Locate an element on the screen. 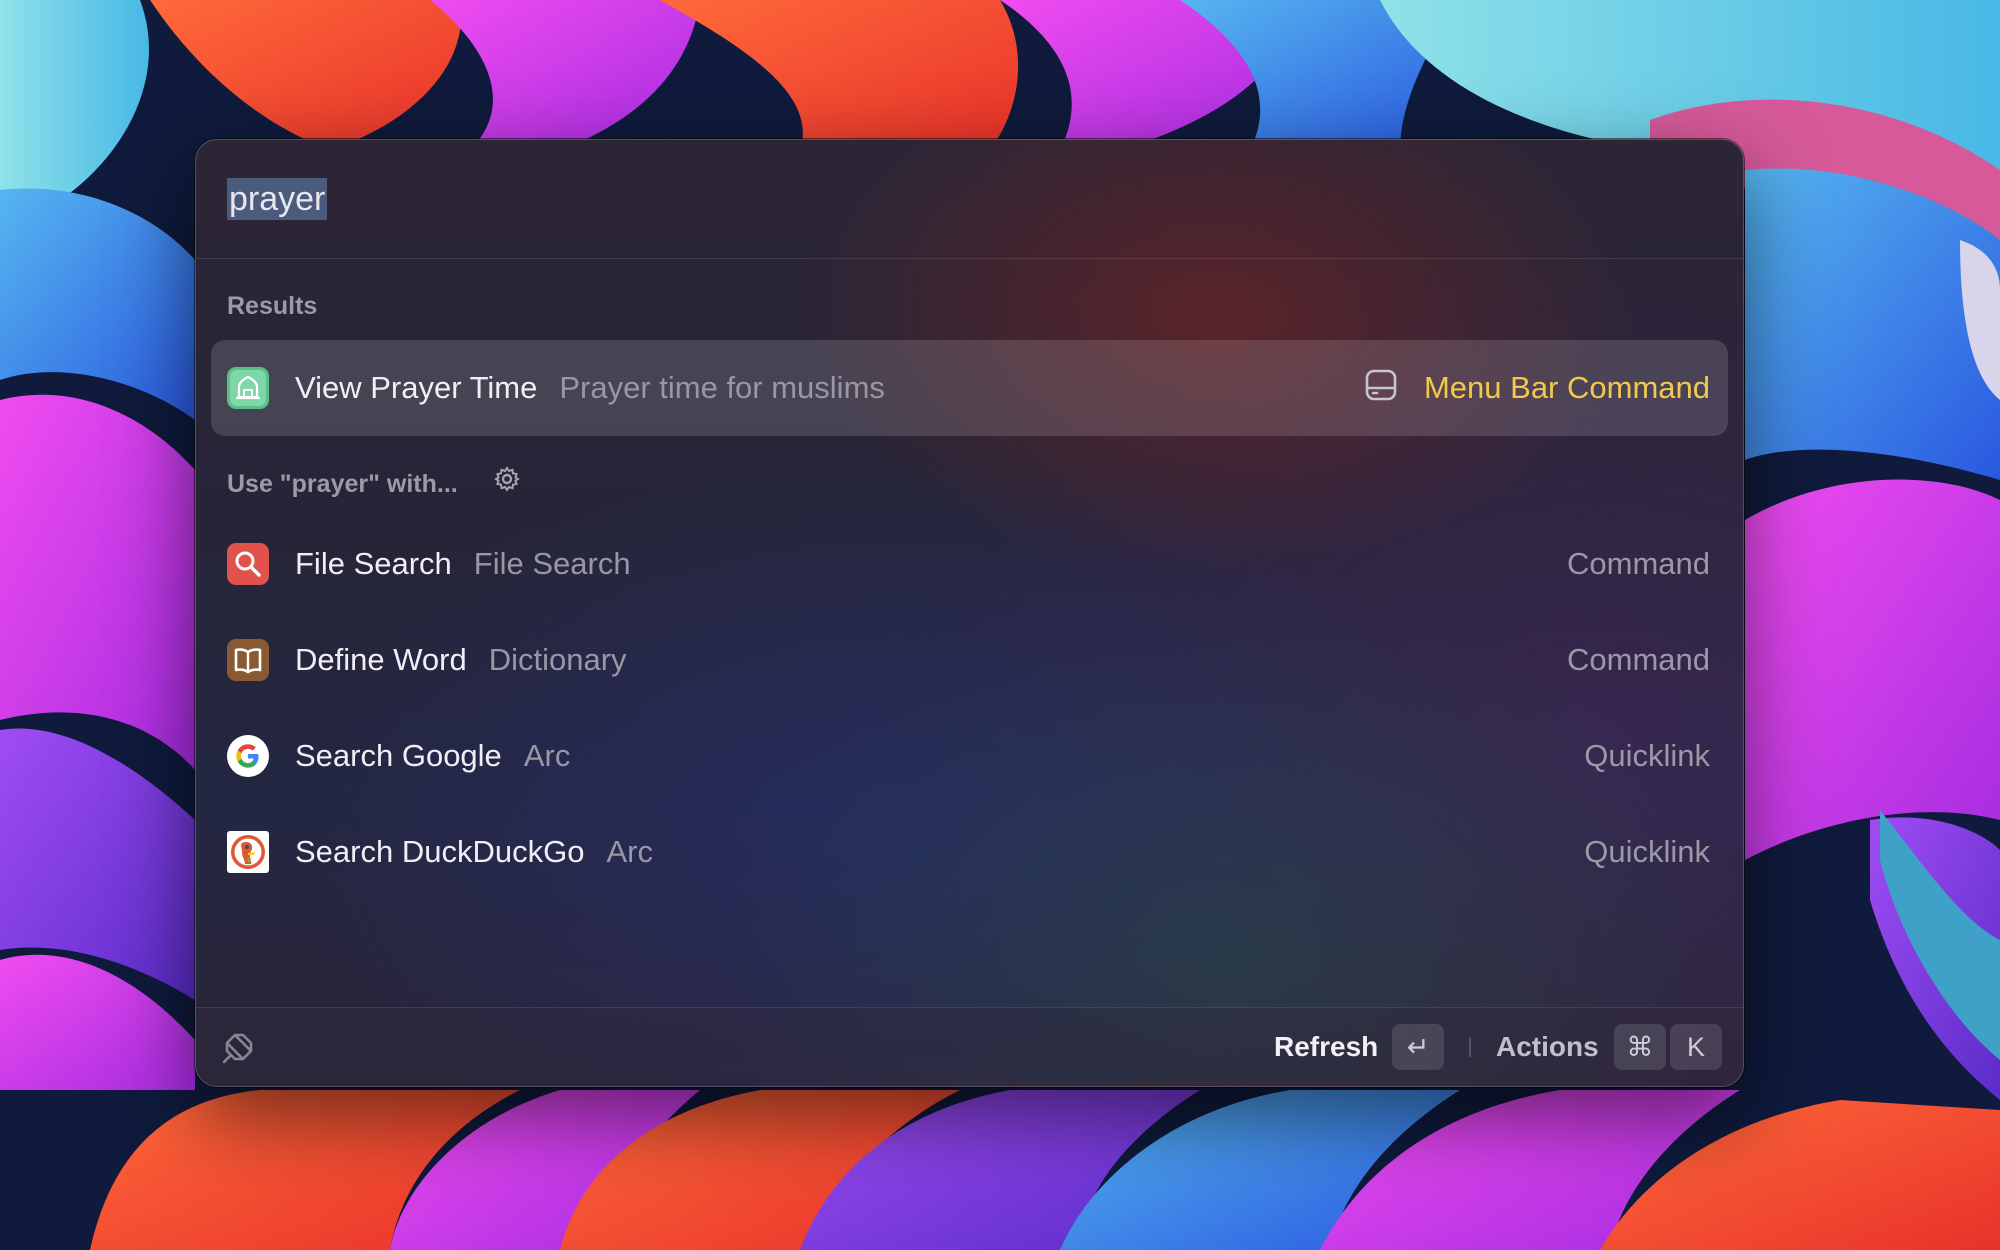 The height and width of the screenshot is (1250, 2000). command-key: ⌘ is located at coordinates (1640, 1047).